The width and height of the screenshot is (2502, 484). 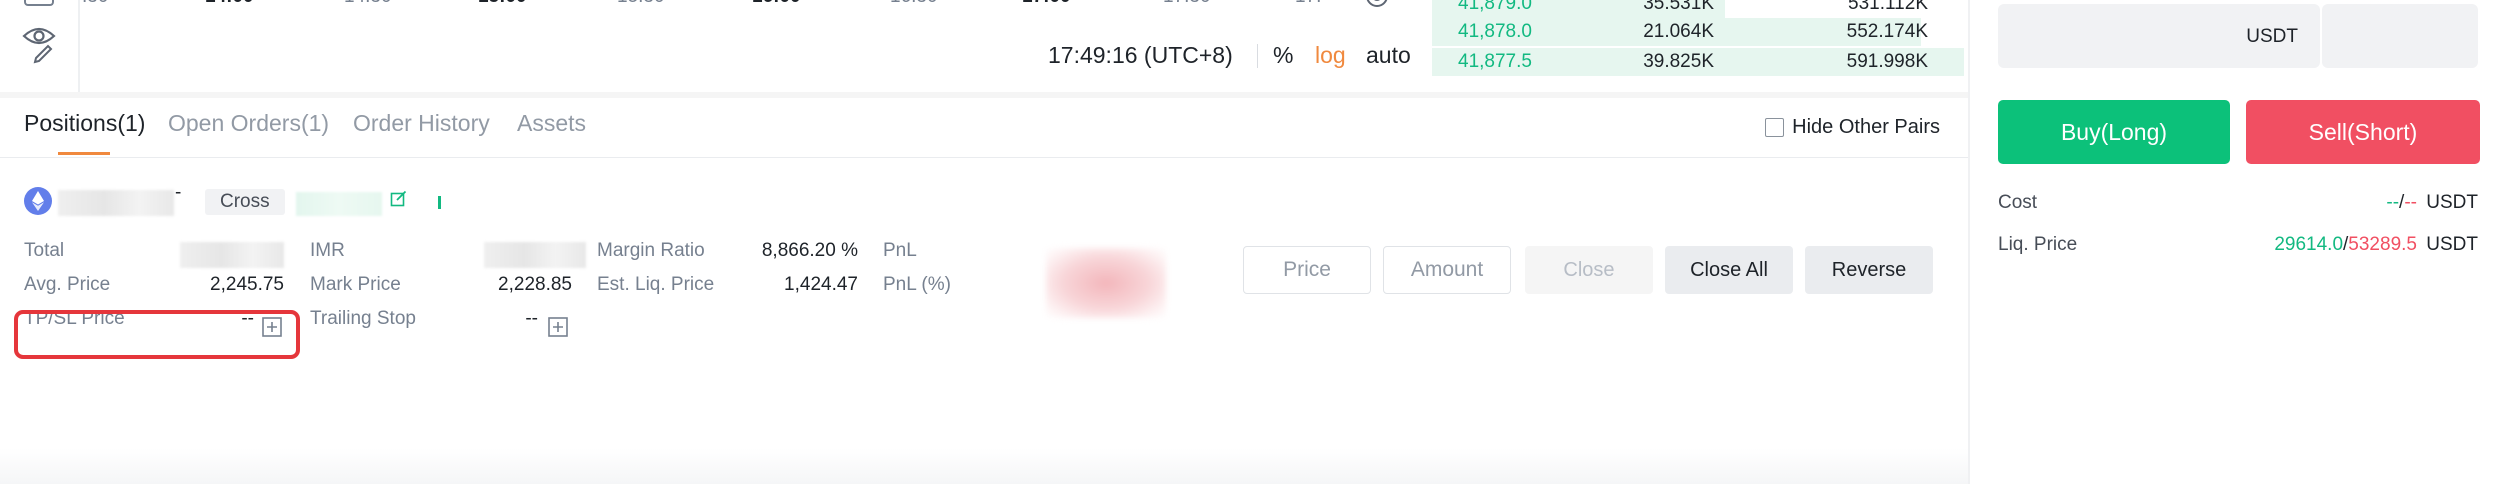 I want to click on redacted-total-value, so click(x=232, y=255).